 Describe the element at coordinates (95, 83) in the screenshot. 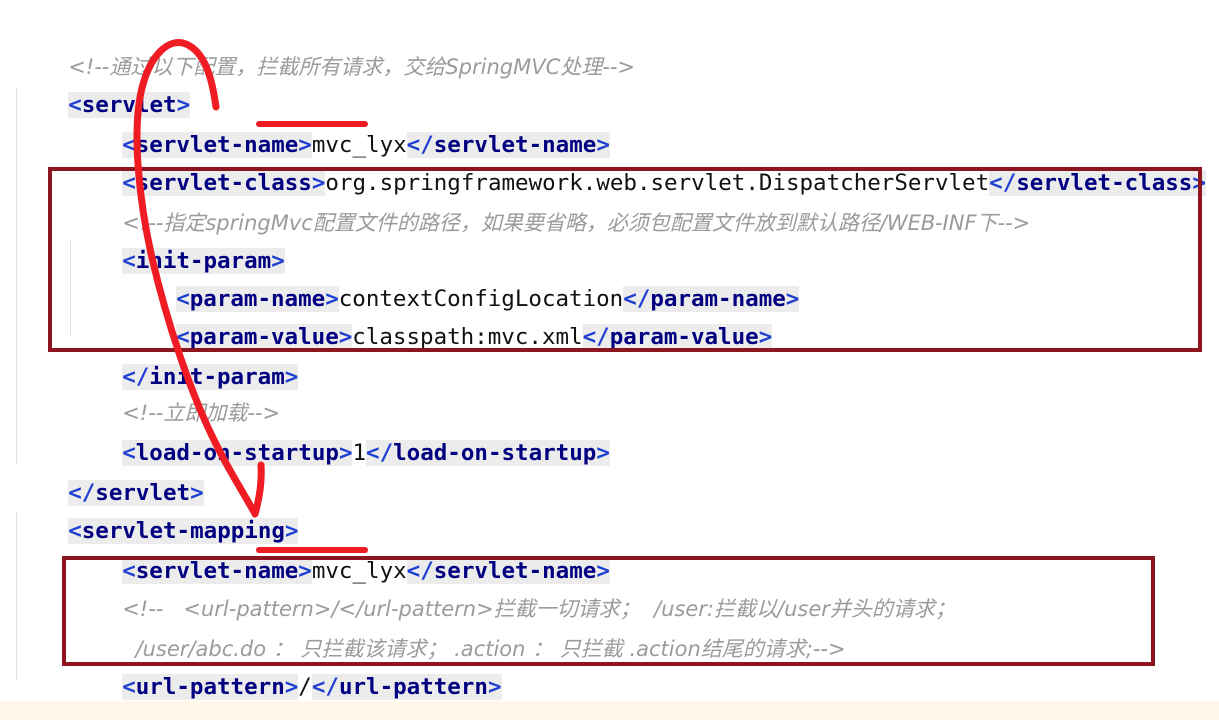

I see `code-line-2: <servlet>` at that location.